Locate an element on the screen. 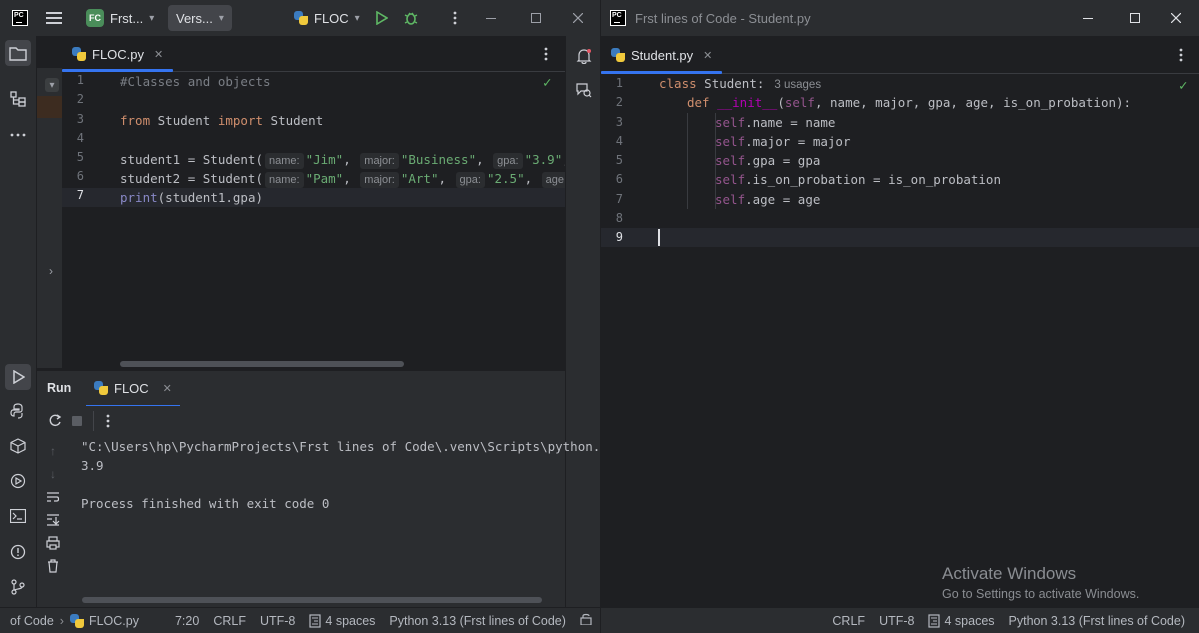 This screenshot has width=1199, height=633. line-number: 4 is located at coordinates (80, 138).